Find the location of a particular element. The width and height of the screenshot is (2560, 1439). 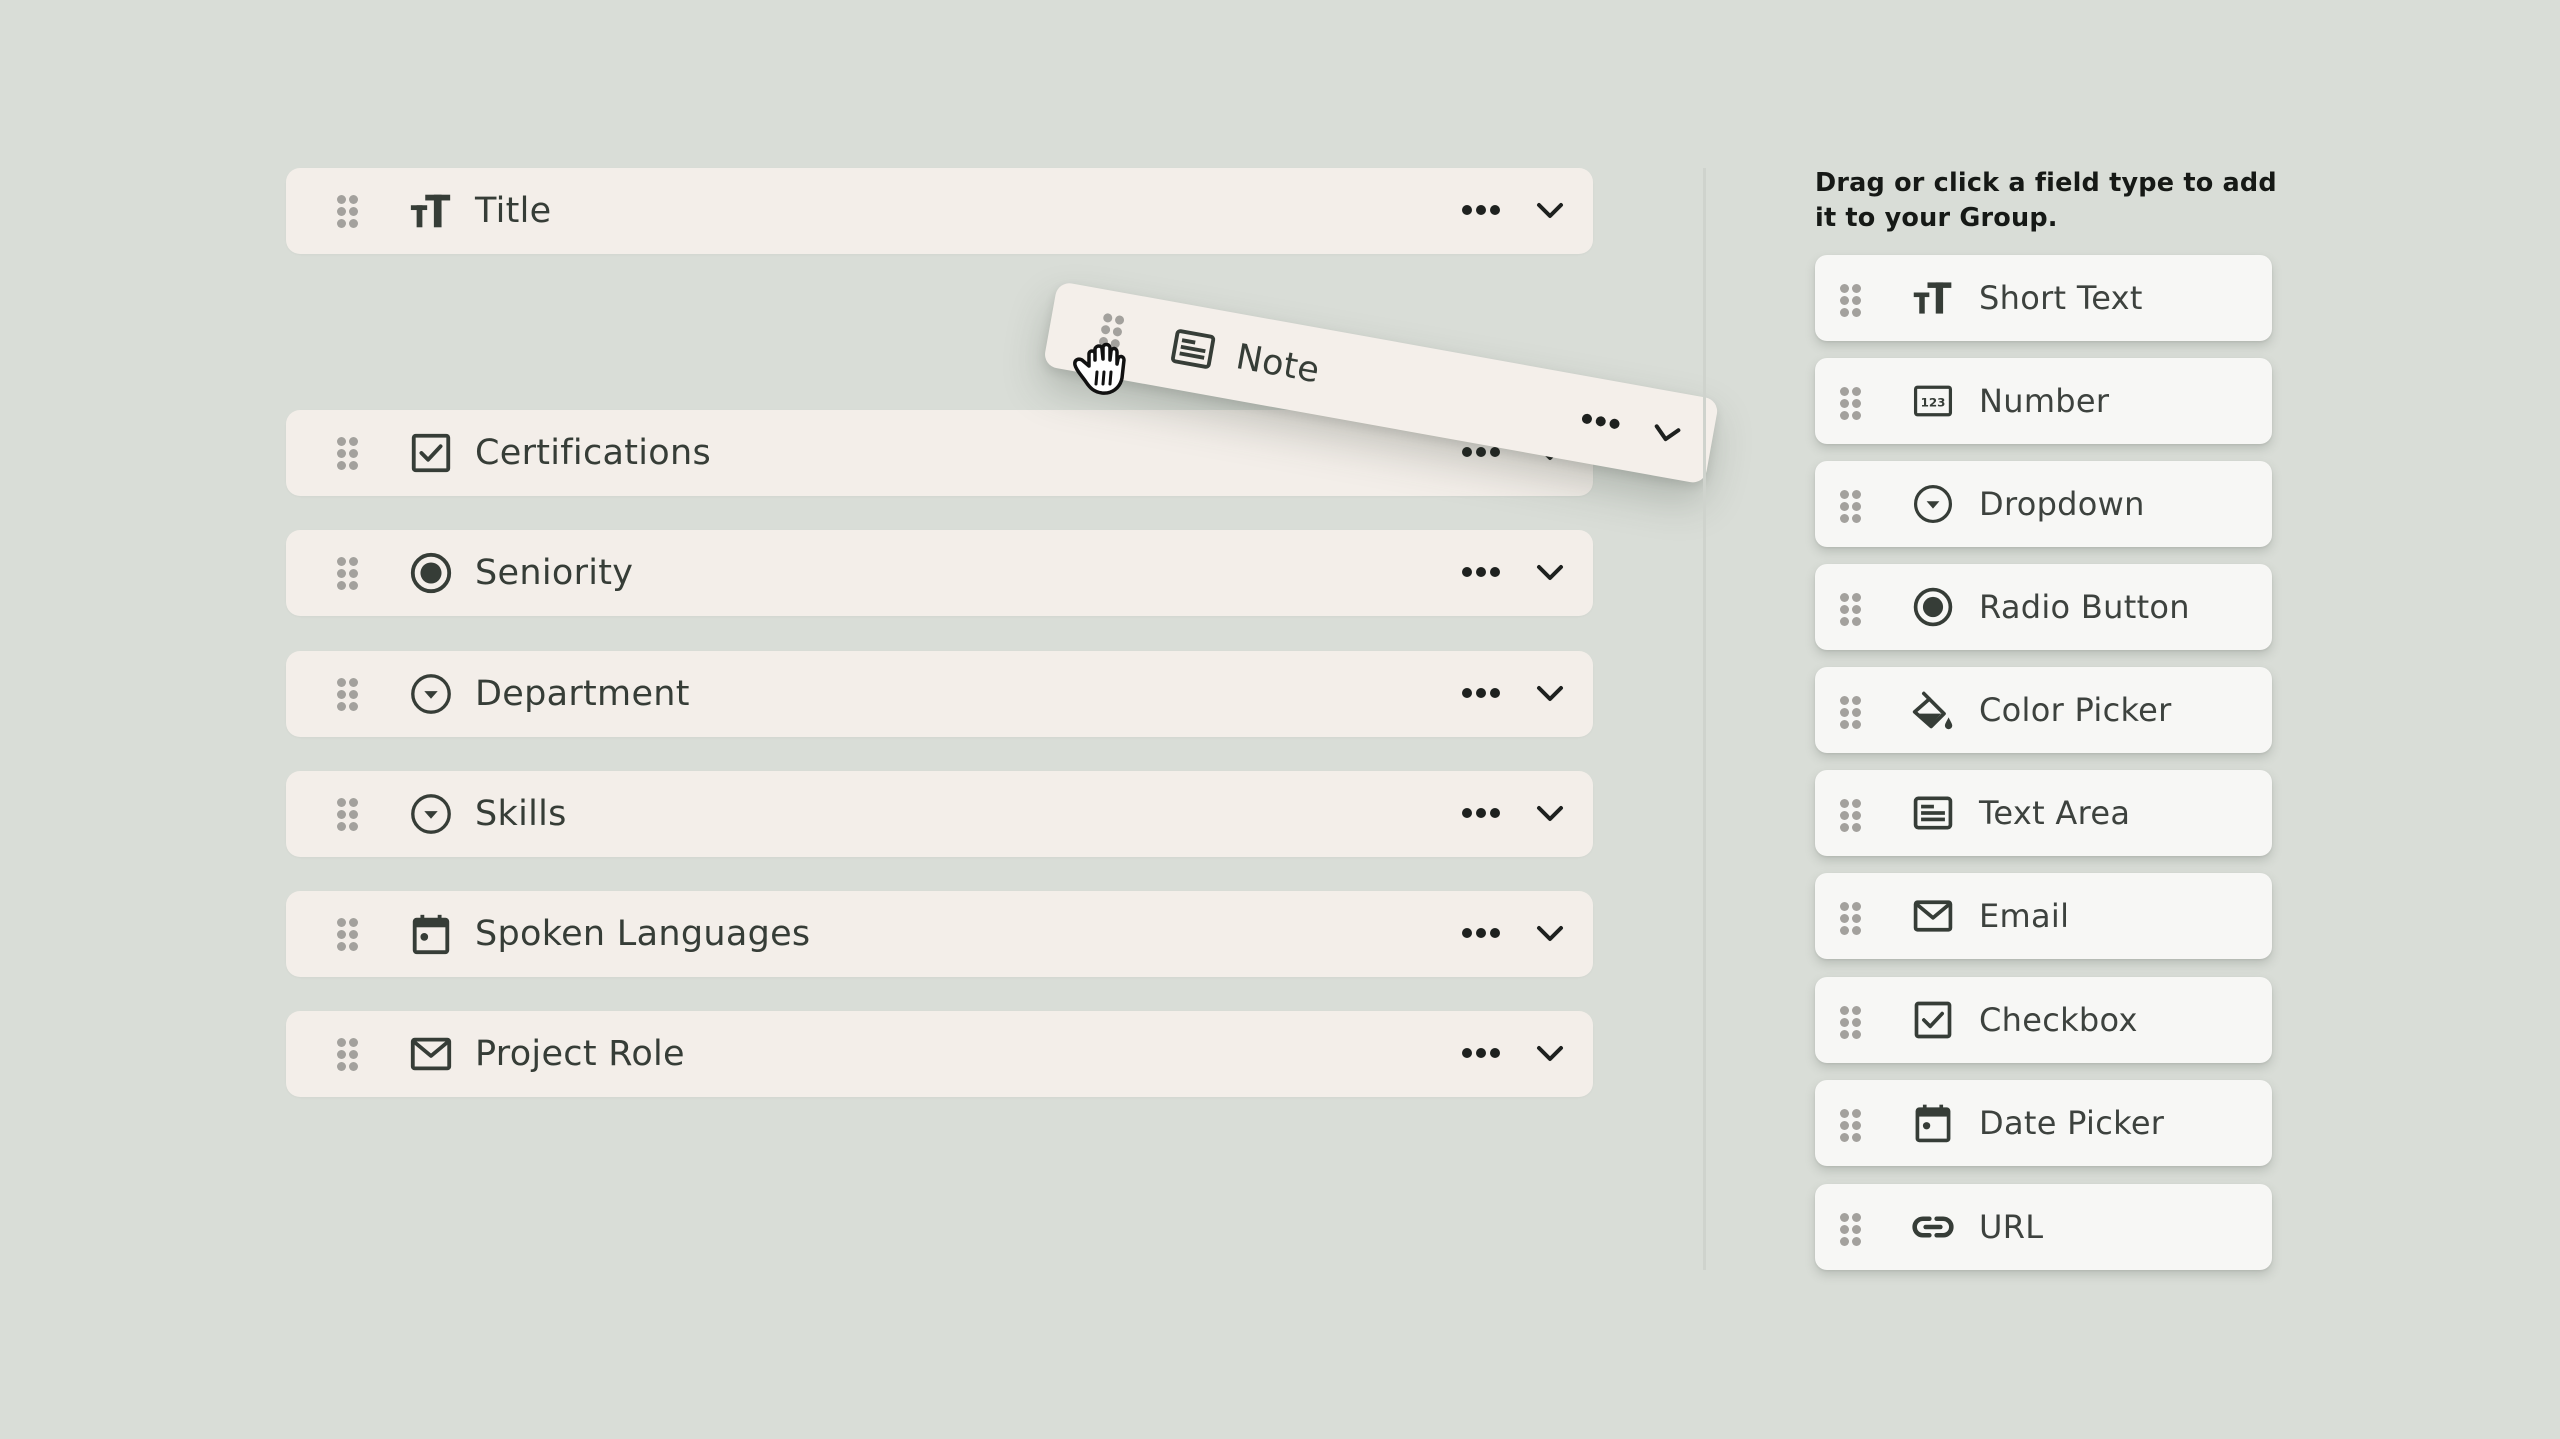

field-type-label: Date Picker is located at coordinates (2072, 1123).